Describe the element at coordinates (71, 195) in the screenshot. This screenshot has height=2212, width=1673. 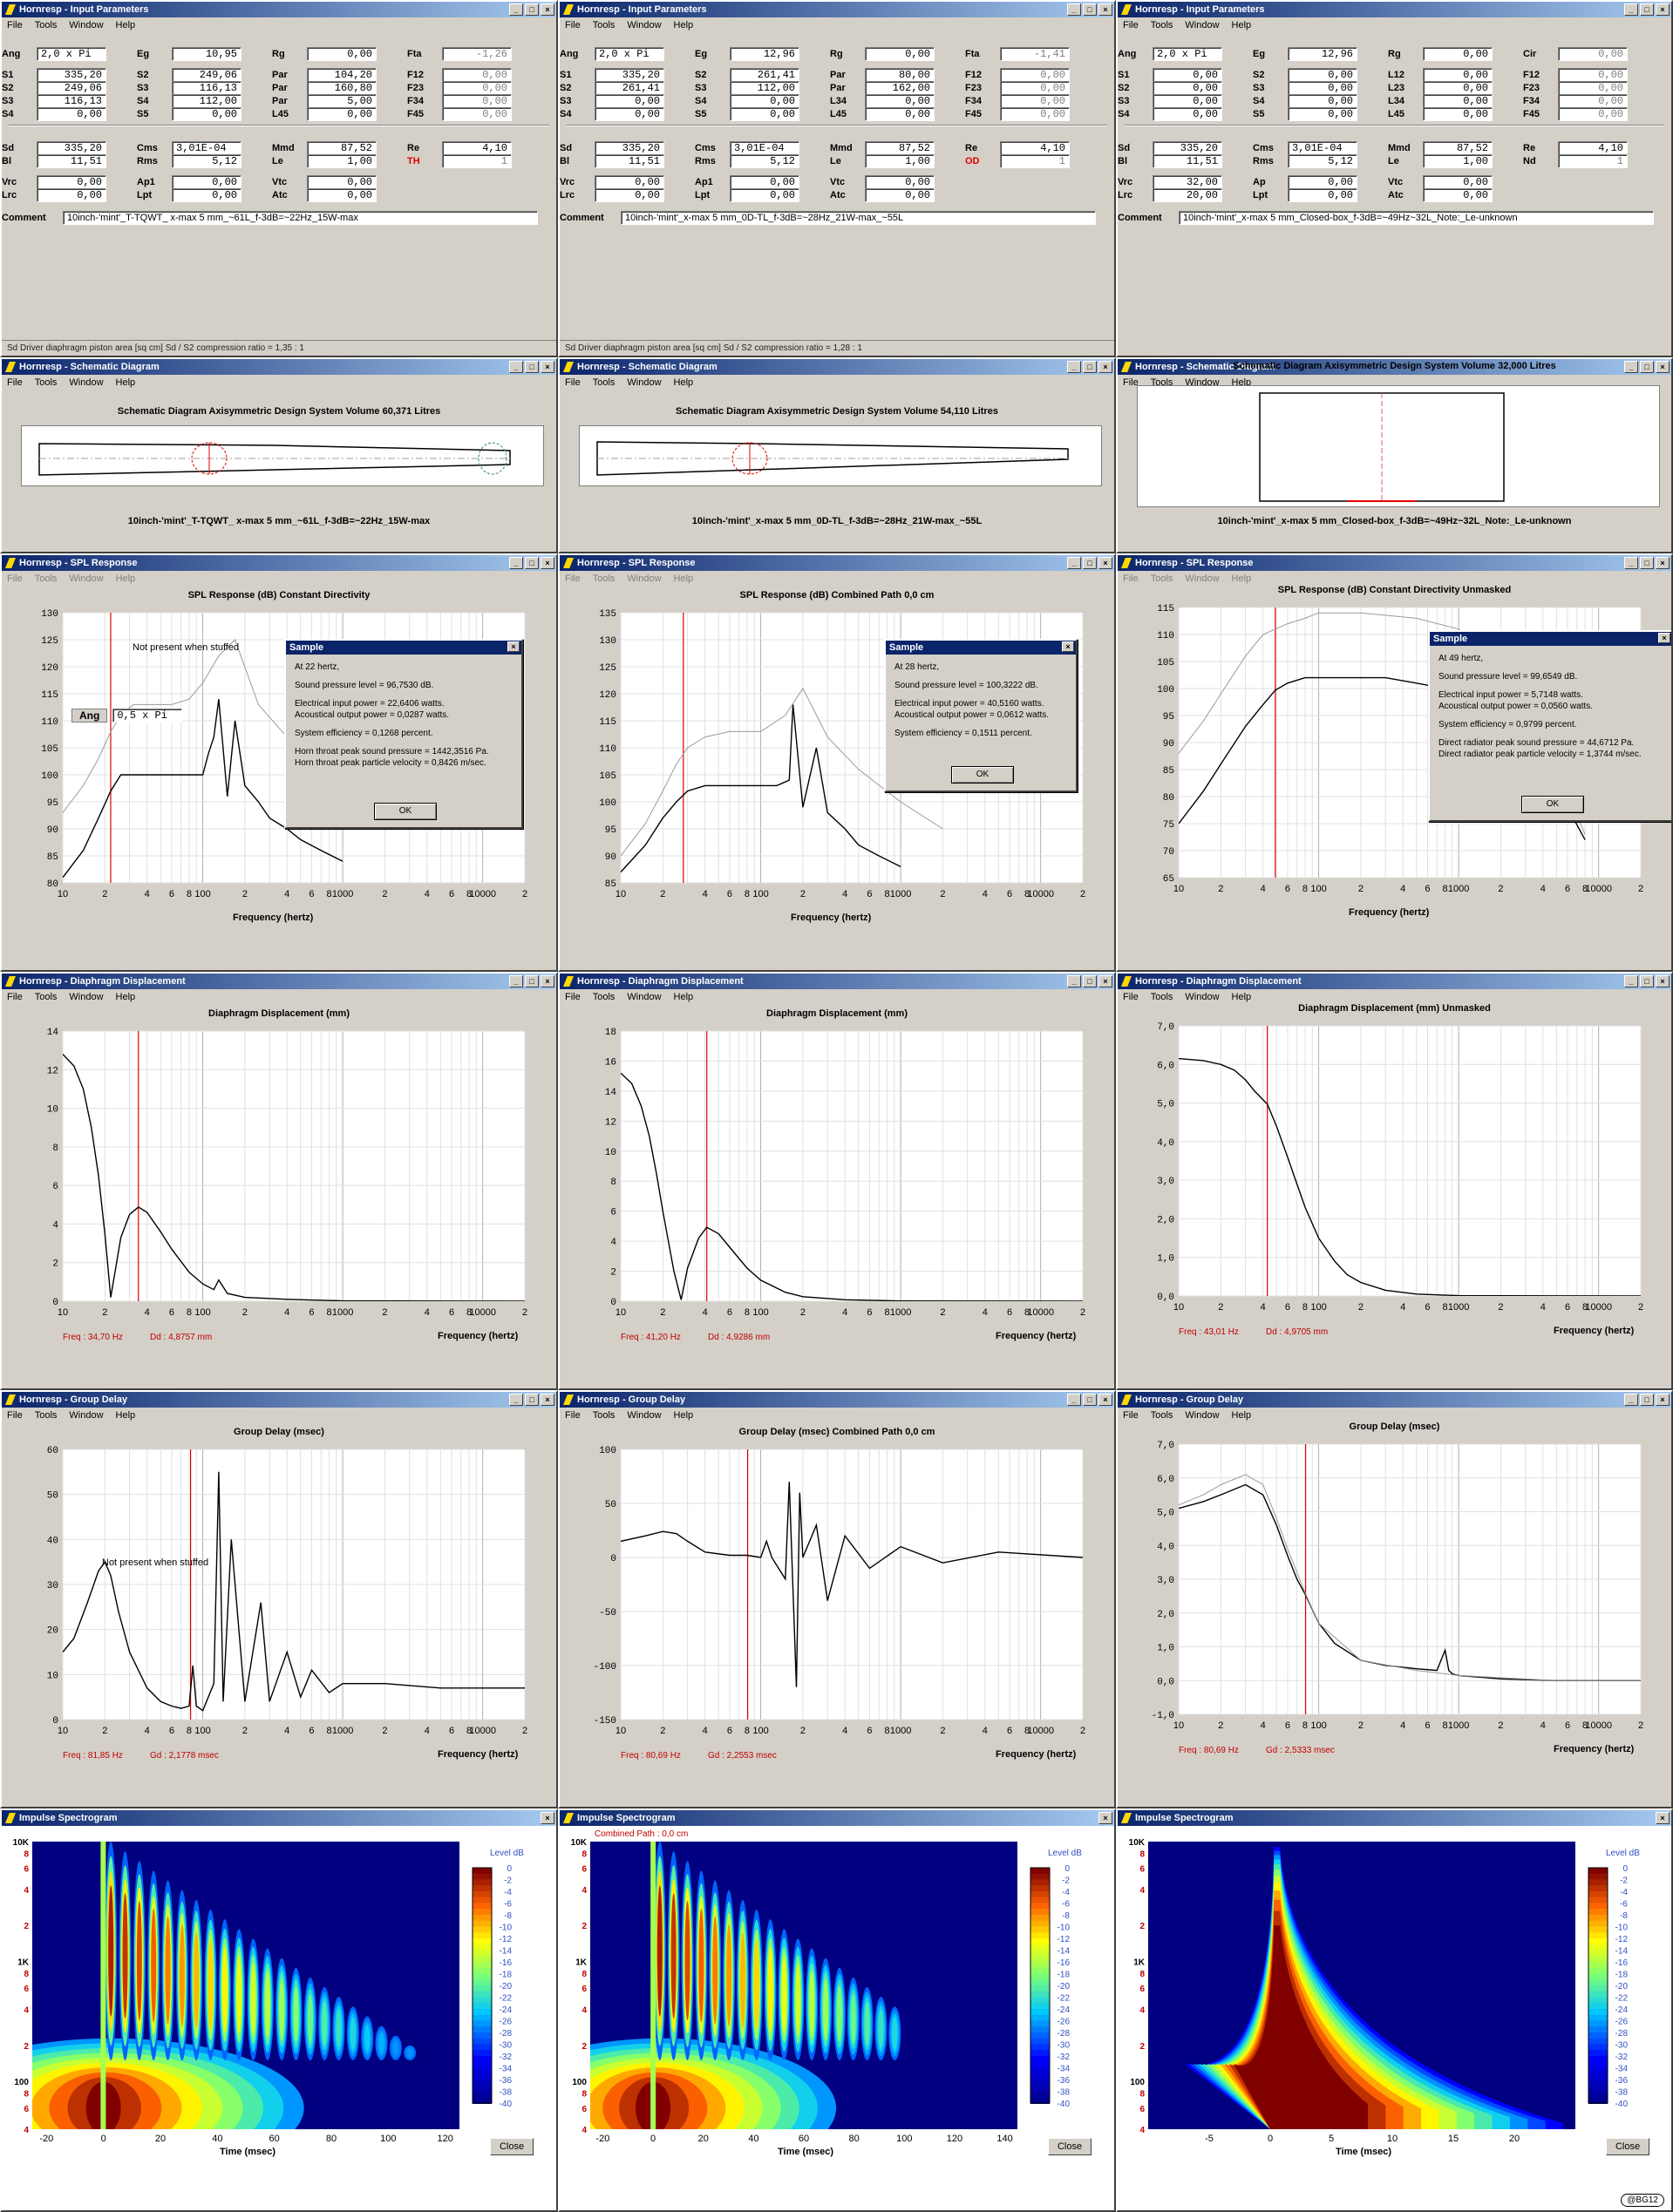
I see `param-field-lrc: 0,00` at that location.